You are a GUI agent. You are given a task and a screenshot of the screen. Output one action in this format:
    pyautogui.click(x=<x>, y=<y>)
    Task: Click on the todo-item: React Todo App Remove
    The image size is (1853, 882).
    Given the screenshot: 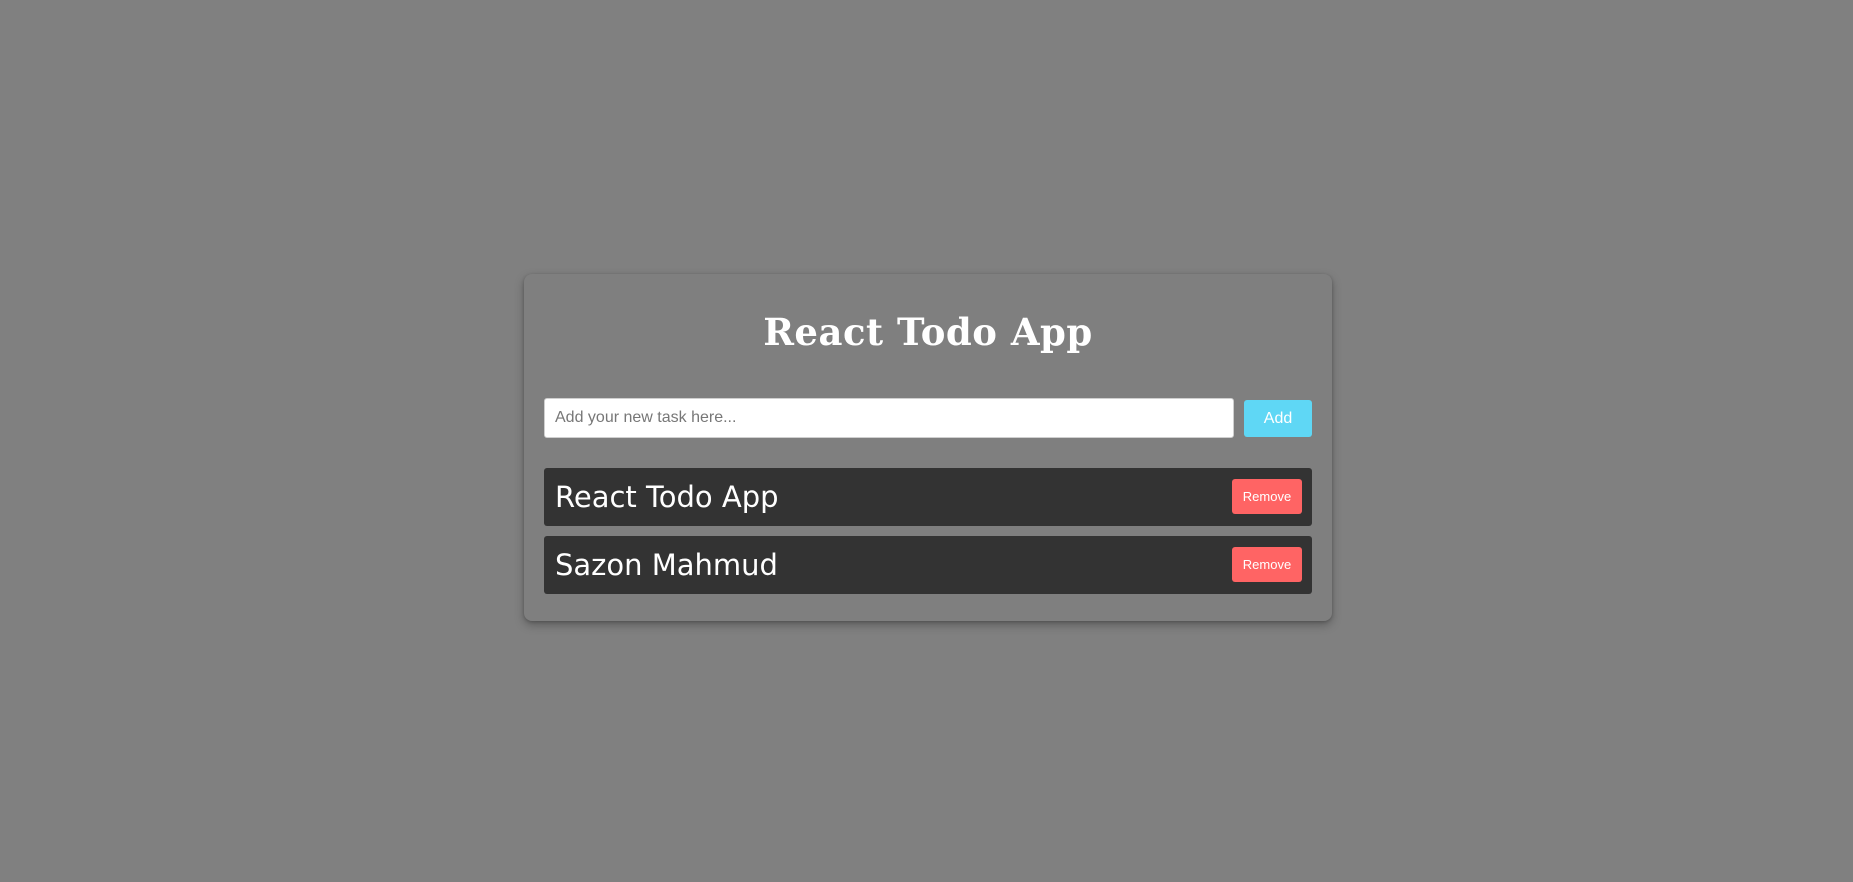 What is the action you would take?
    pyautogui.click(x=928, y=497)
    